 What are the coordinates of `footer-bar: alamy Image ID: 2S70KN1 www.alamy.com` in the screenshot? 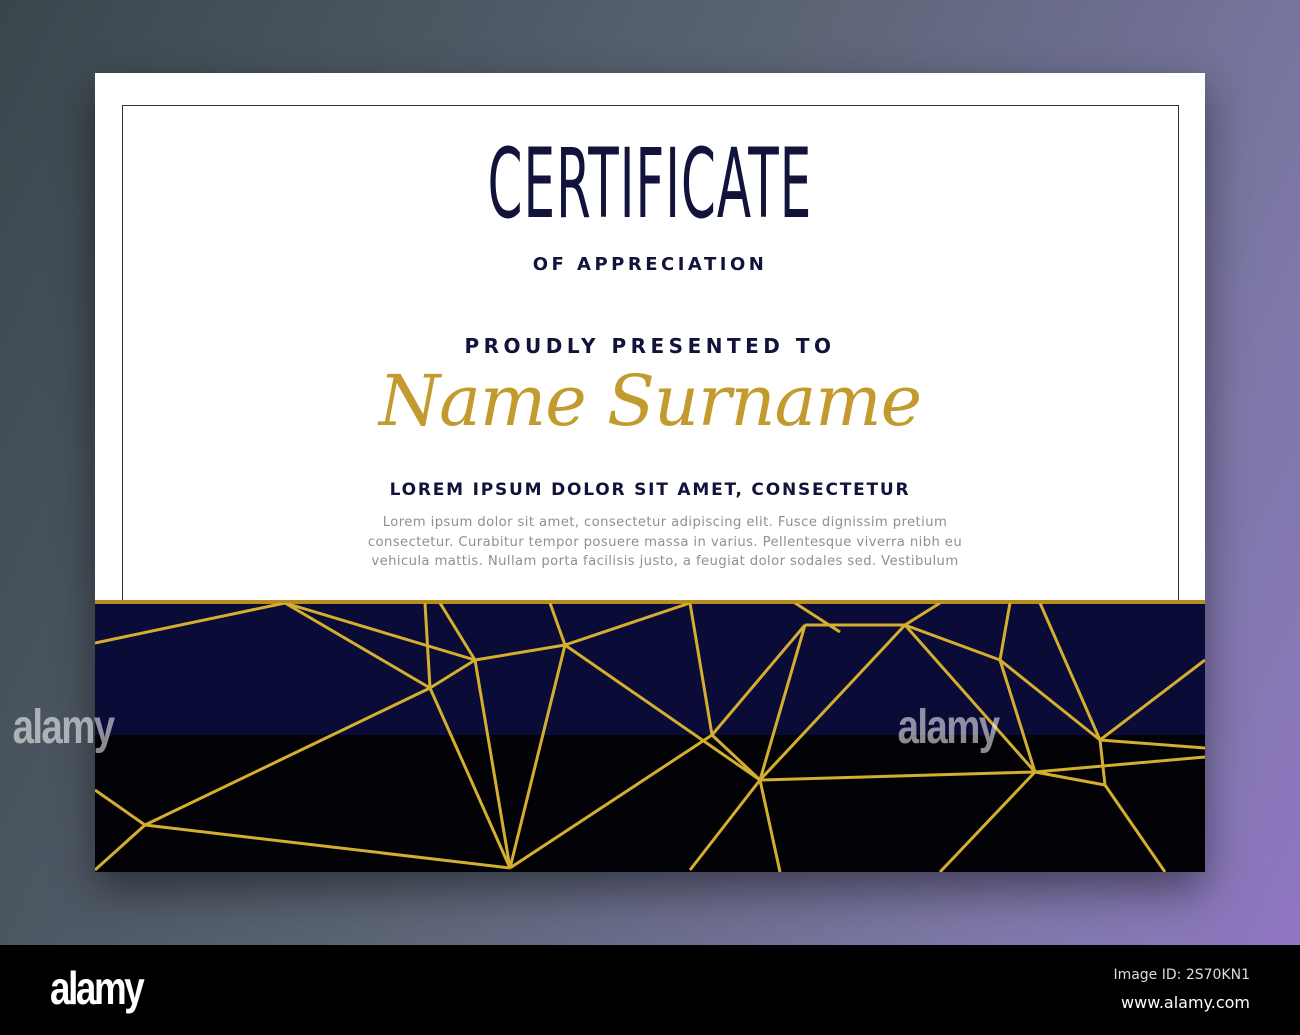 It's located at (650, 990).